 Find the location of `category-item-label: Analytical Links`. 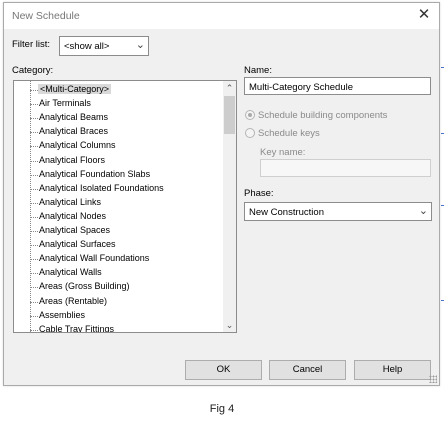

category-item-label: Analytical Links is located at coordinates (70, 201).